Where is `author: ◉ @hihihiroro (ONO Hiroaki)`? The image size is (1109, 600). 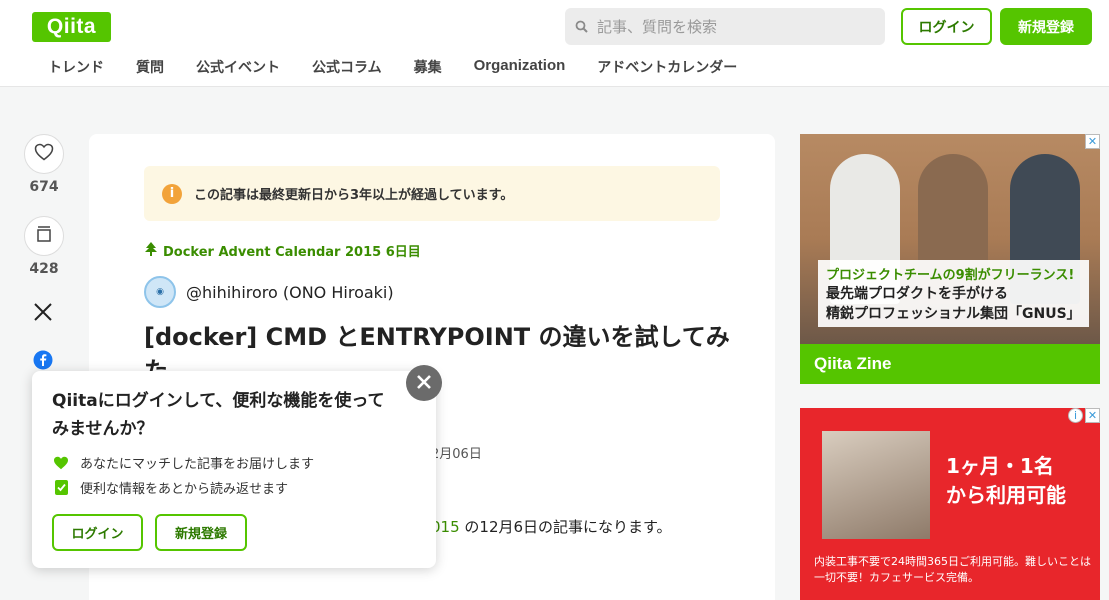
author: ◉ @hihihiroro (ONO Hiroaki) is located at coordinates (269, 292).